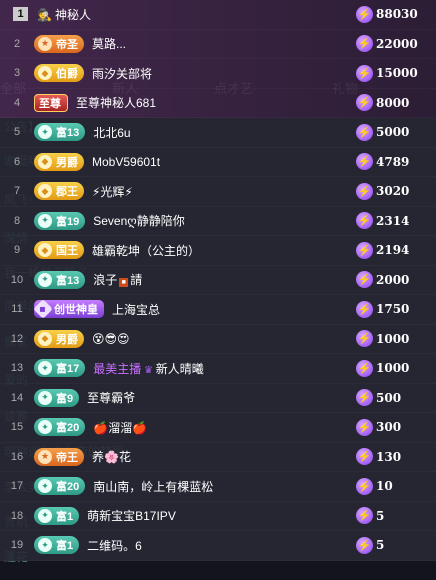  What do you see at coordinates (224, 279) in the screenshot?
I see `username: 浪子 ■ 請` at bounding box center [224, 279].